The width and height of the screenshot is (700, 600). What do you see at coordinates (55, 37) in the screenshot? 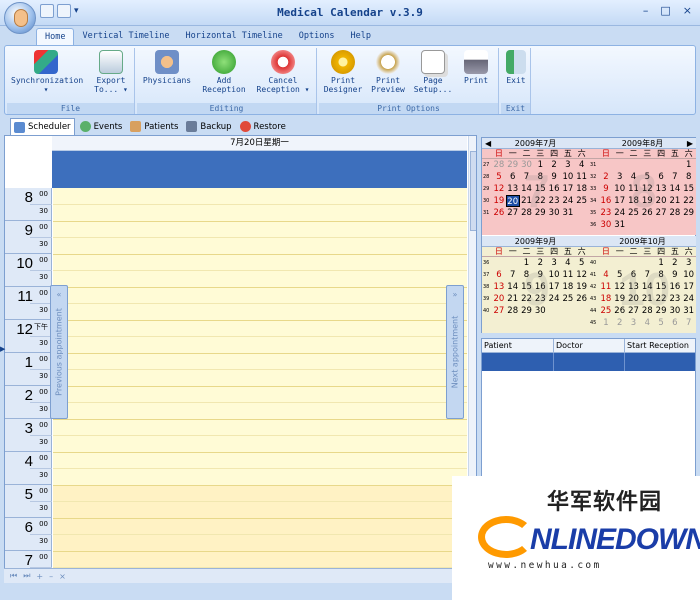
I see `tab-home: Home` at bounding box center [55, 37].